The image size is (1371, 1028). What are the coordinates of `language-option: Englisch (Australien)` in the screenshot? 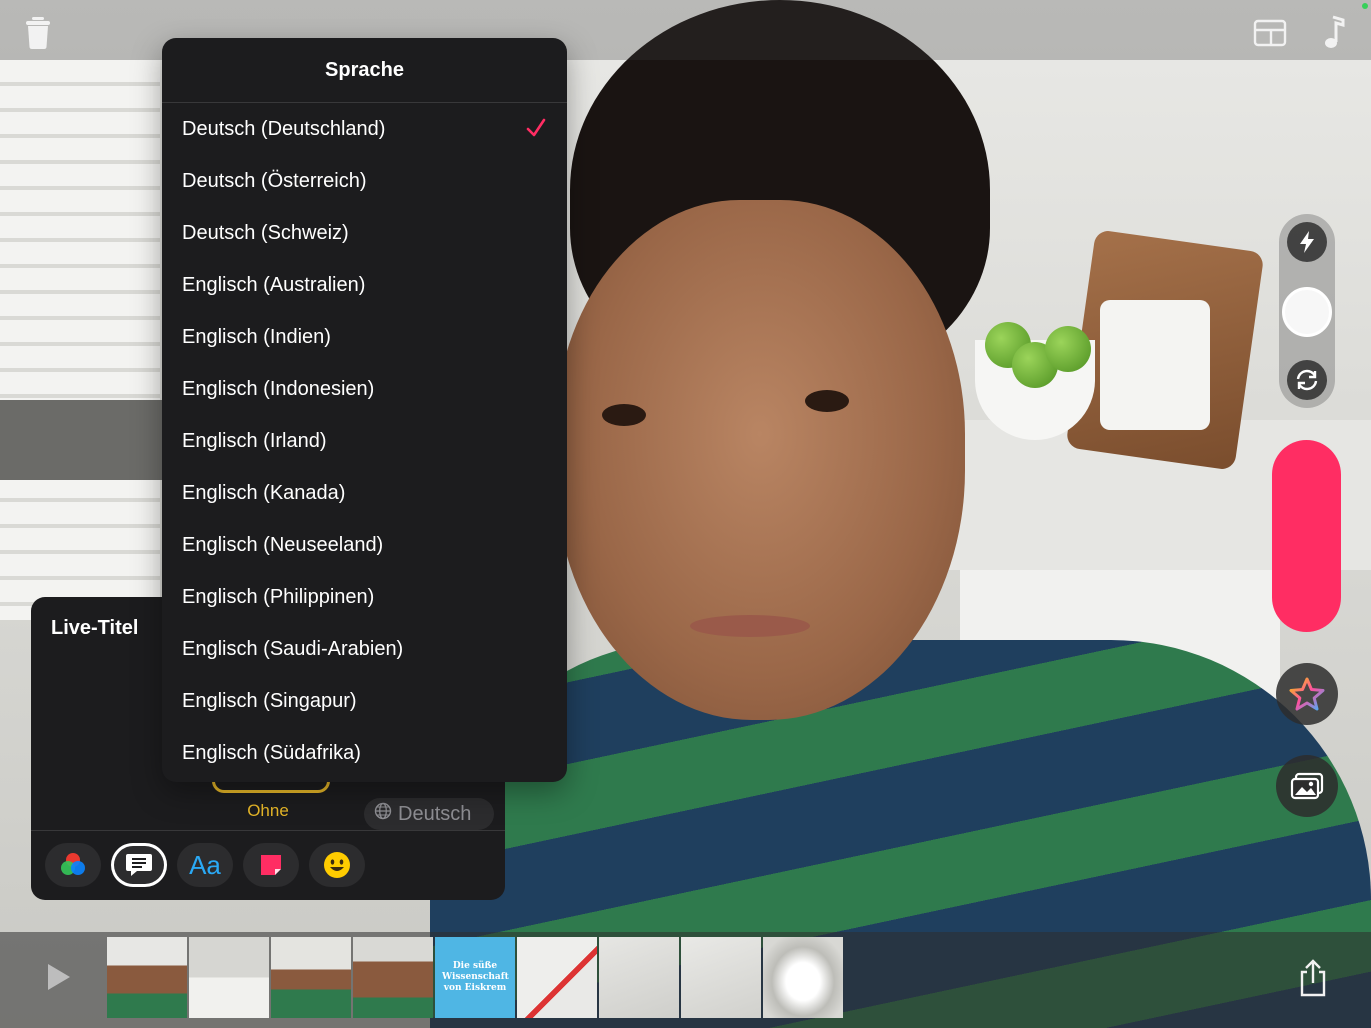 It's located at (364, 285).